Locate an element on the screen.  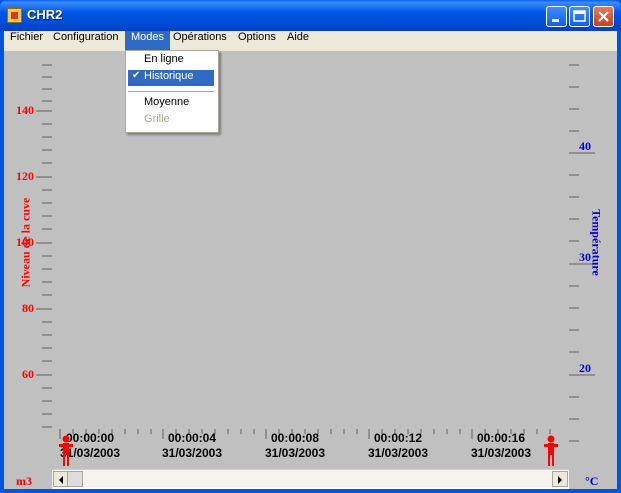
title-bar: CHR2 is located at coordinates (310, 15).